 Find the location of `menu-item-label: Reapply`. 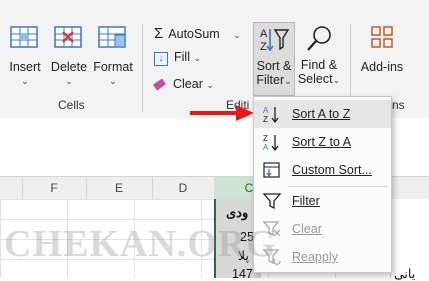

menu-item-label: Reapply is located at coordinates (315, 257).